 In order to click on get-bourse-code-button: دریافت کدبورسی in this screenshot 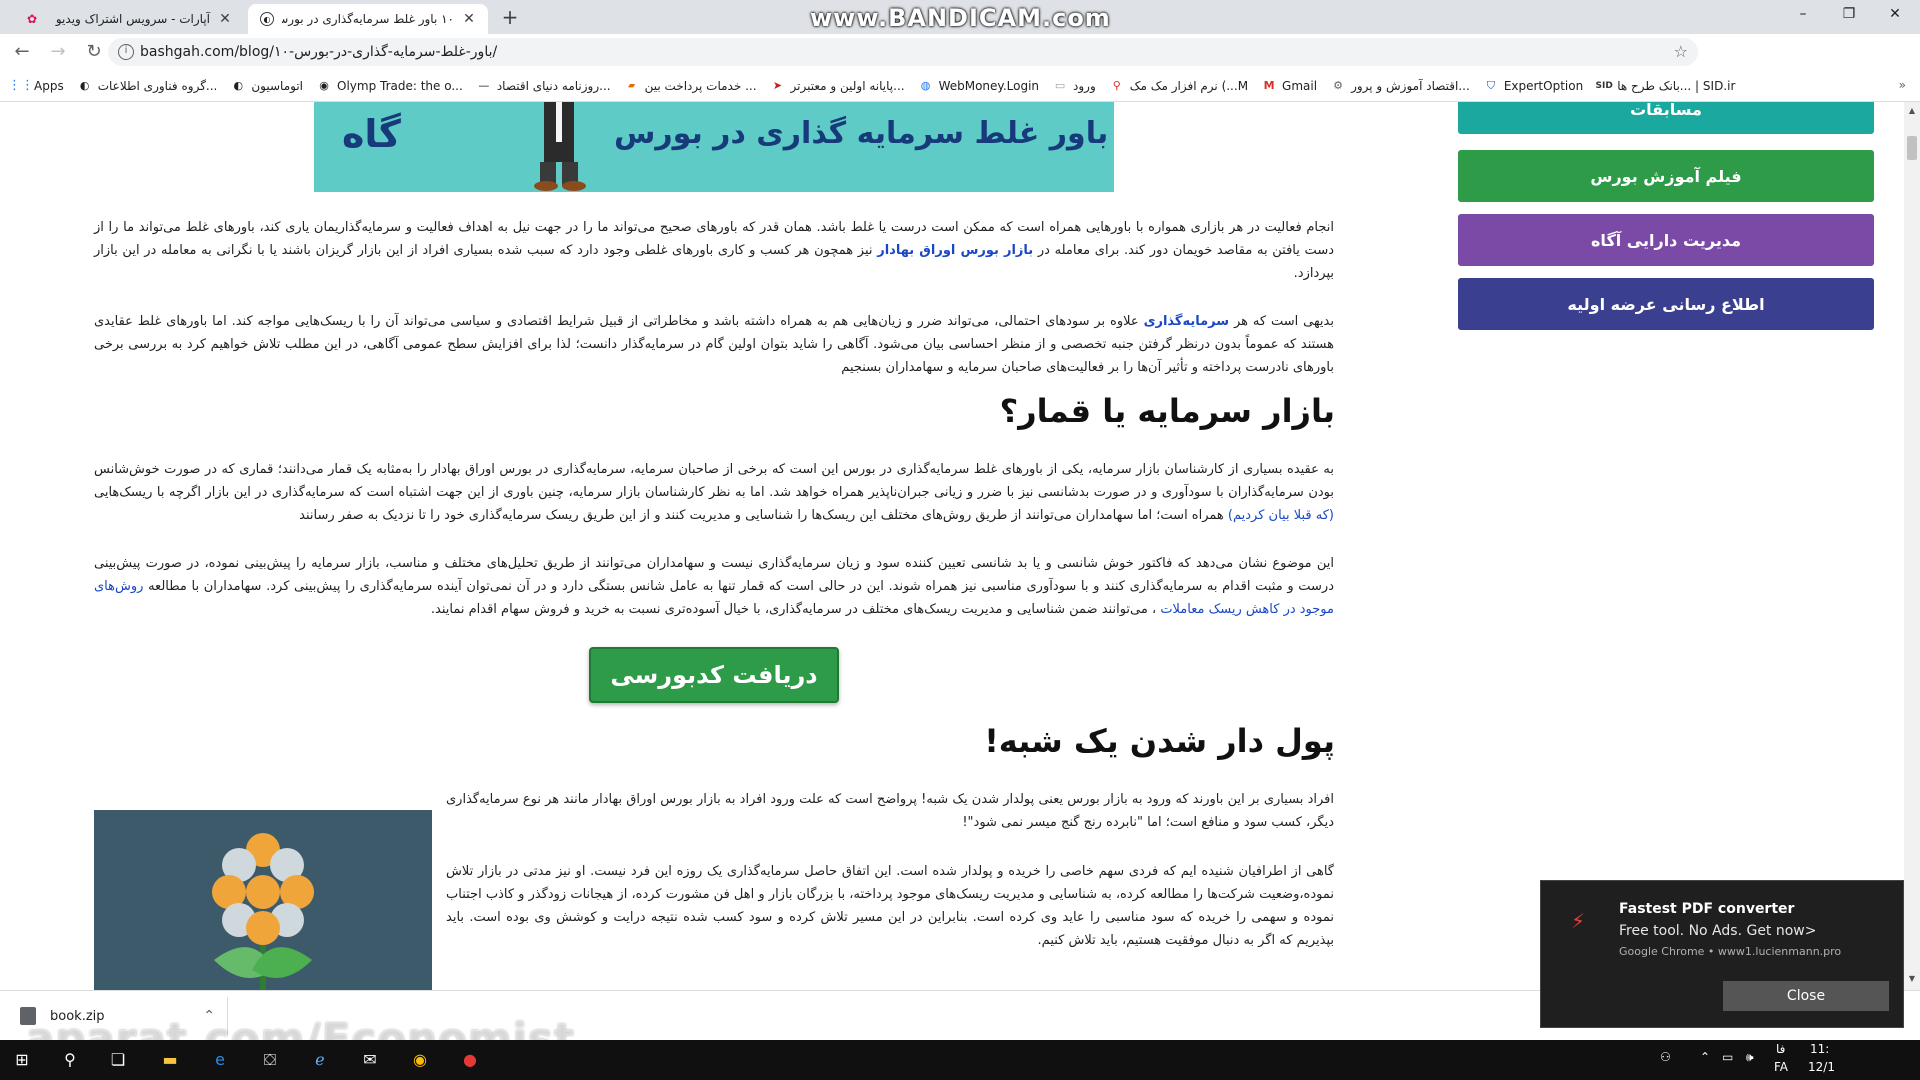, I will do `click(714, 675)`.